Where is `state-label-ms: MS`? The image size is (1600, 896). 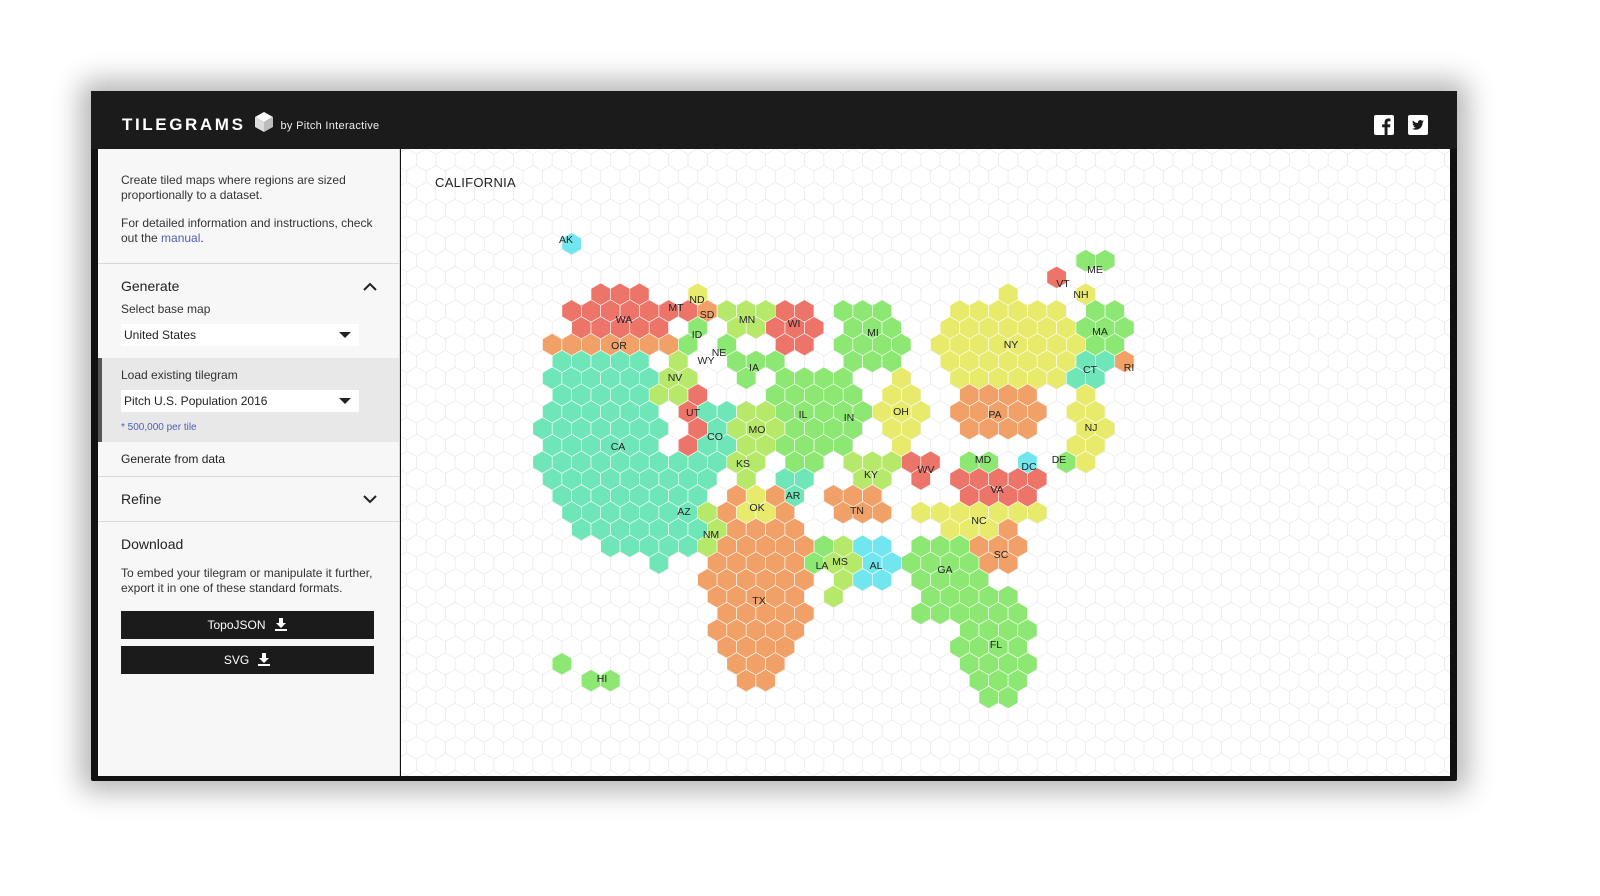
state-label-ms: MS is located at coordinates (840, 562).